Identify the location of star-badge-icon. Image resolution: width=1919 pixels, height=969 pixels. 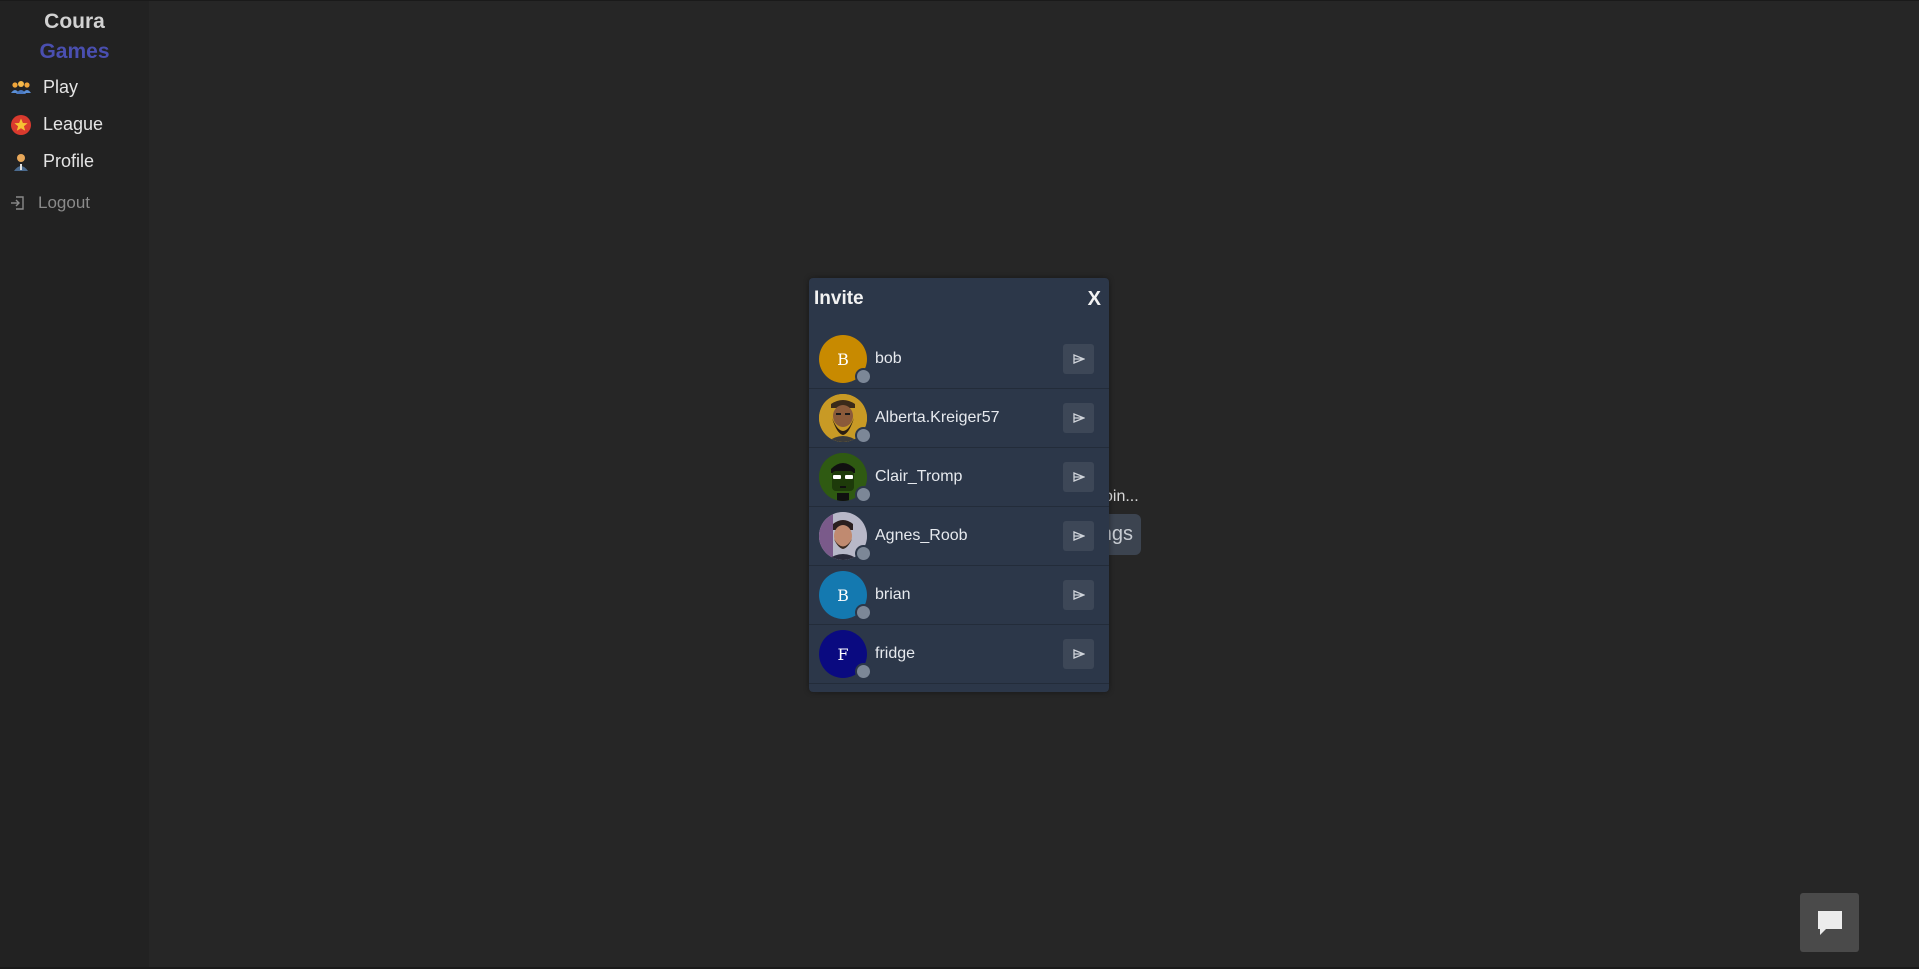
(21, 125).